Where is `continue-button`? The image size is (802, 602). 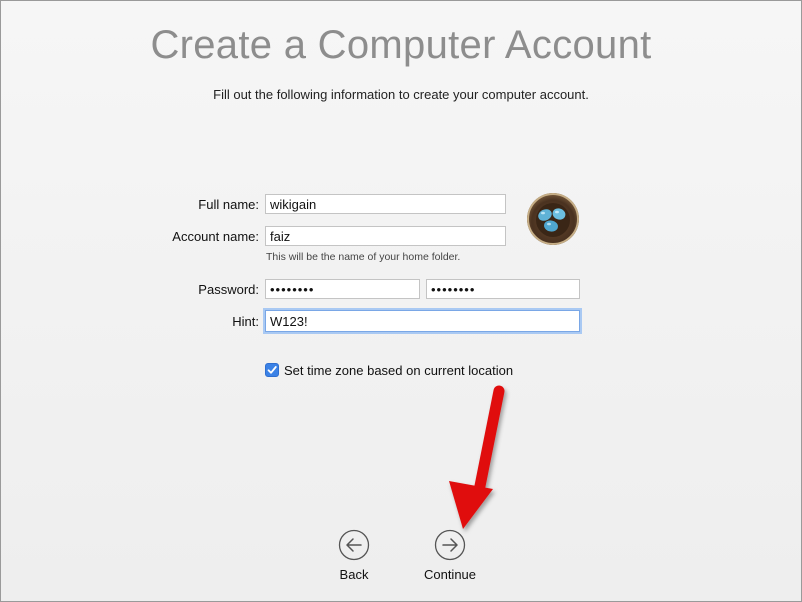
continue-button is located at coordinates (450, 545).